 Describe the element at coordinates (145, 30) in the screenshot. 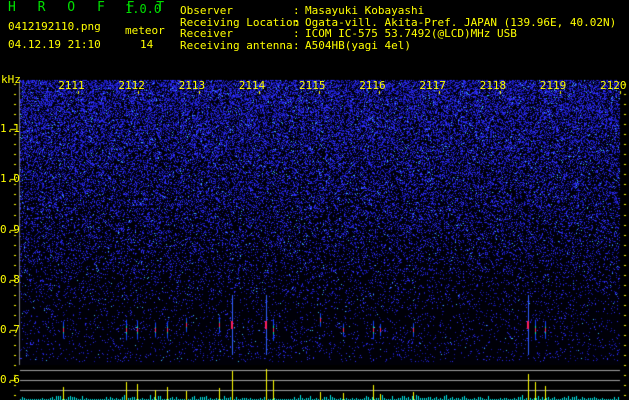

I see `meteor-label: meteor` at that location.